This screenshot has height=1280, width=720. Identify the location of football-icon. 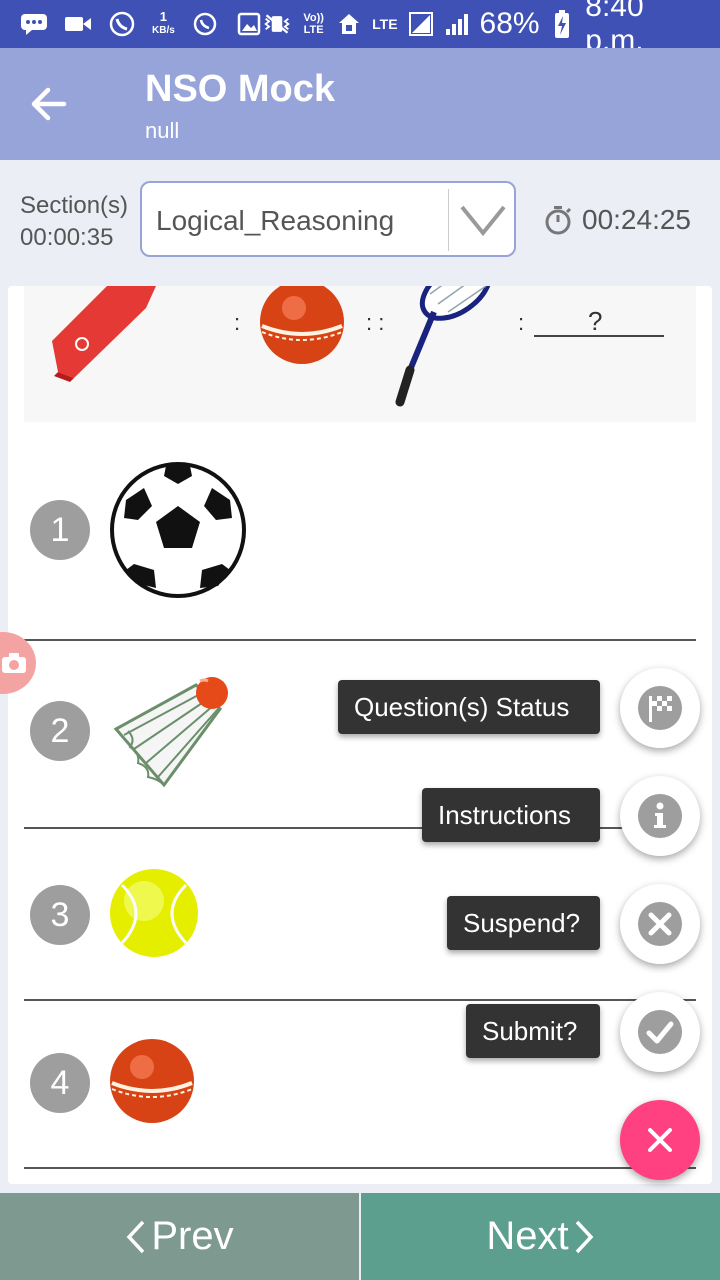
(178, 530).